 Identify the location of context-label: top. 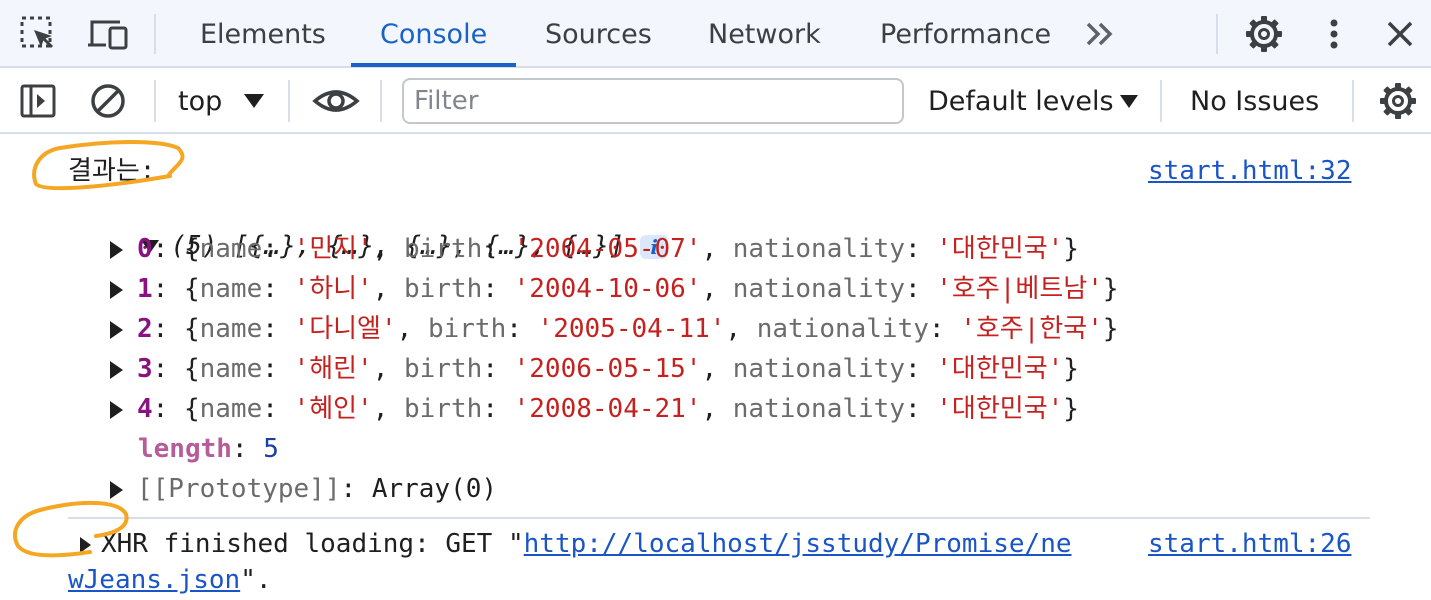
(200, 101).